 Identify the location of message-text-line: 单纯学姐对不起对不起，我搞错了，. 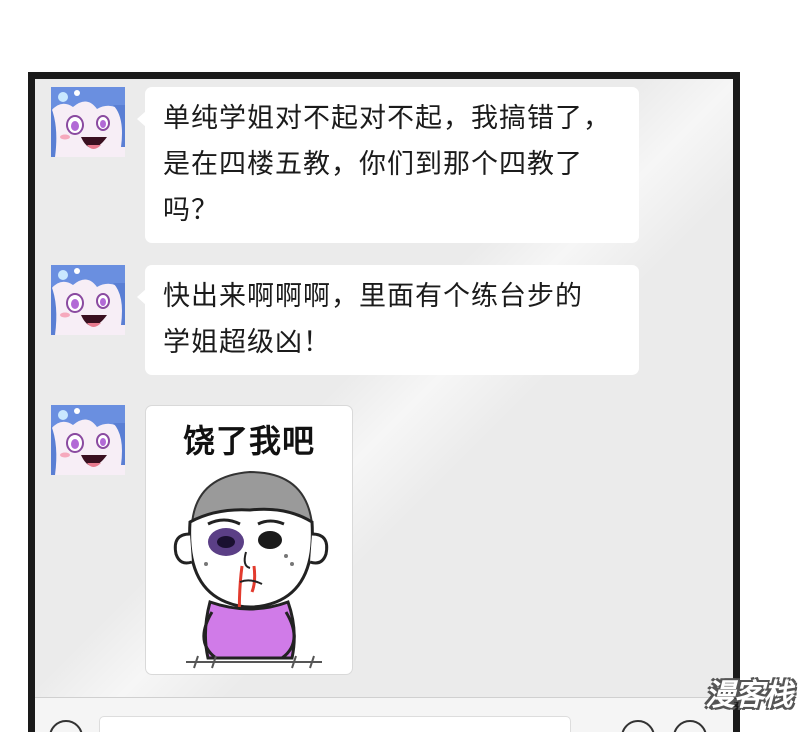
(387, 118).